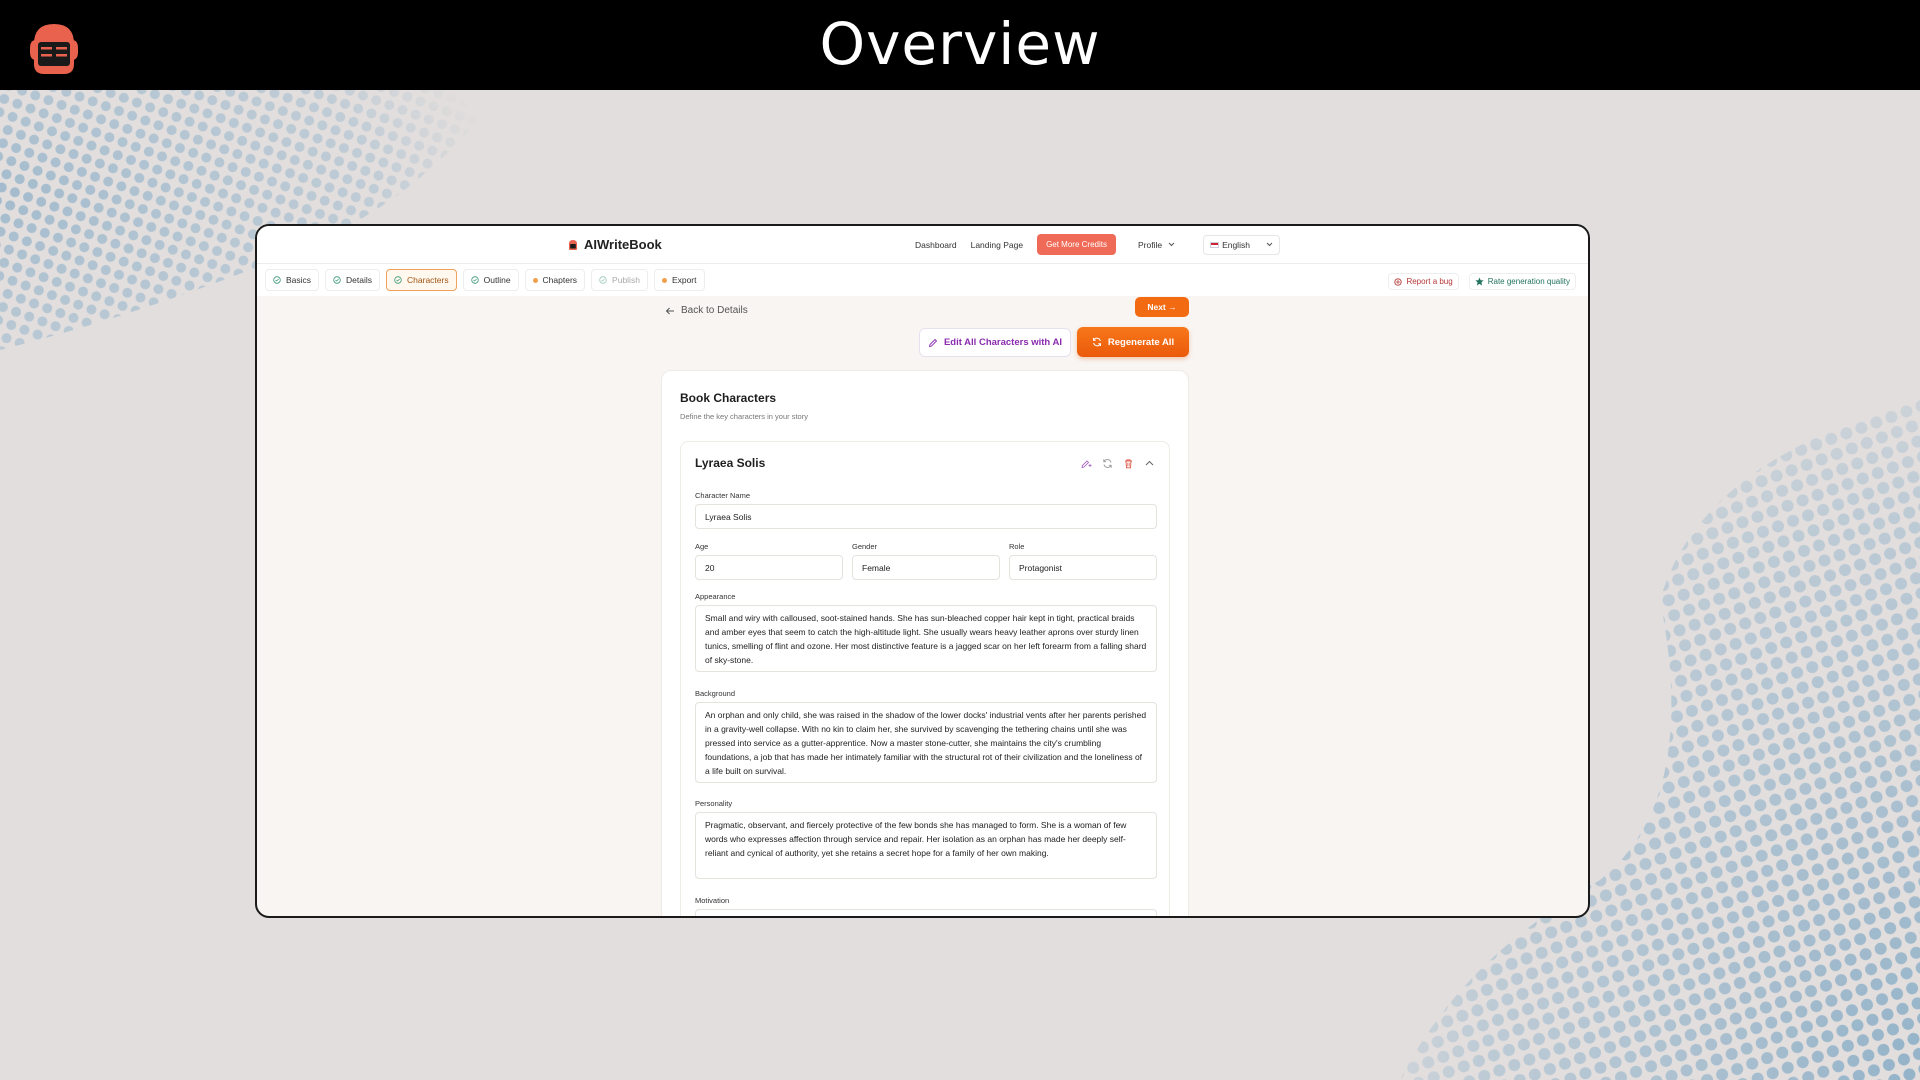  I want to click on ai-edit-icon, so click(1086, 463).